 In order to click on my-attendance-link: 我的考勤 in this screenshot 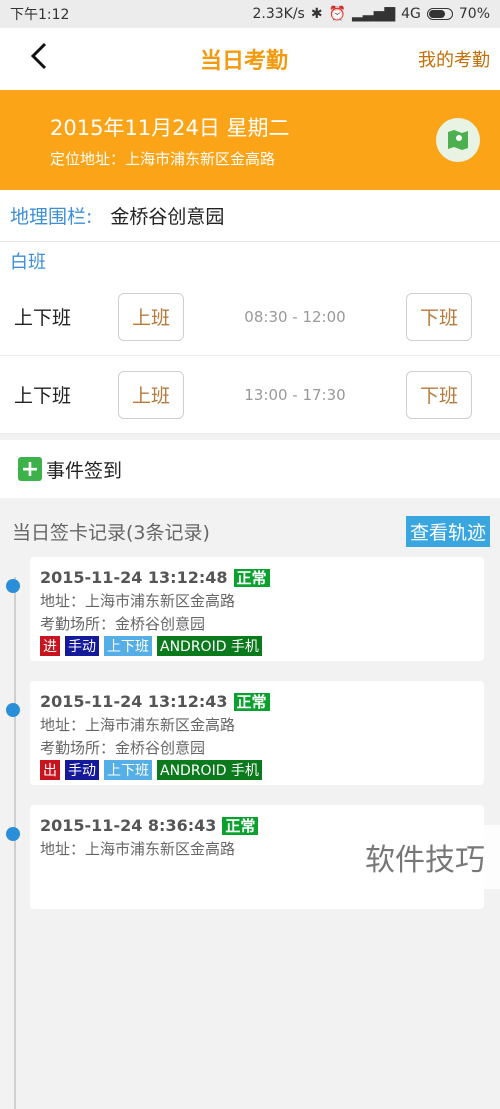, I will do `click(454, 59)`.